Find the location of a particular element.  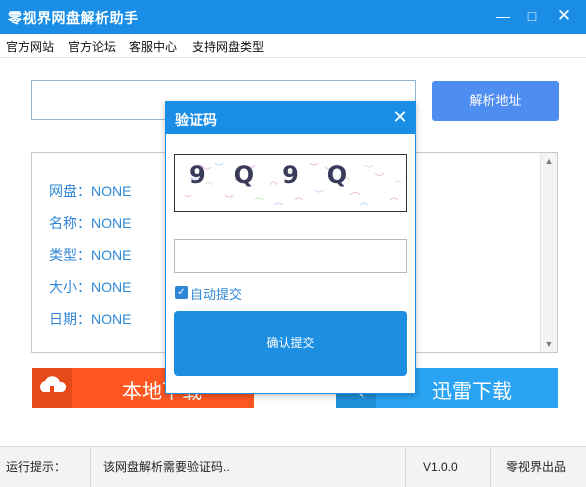

menu-item-supported-types: 支持网盘类型 is located at coordinates (228, 46).